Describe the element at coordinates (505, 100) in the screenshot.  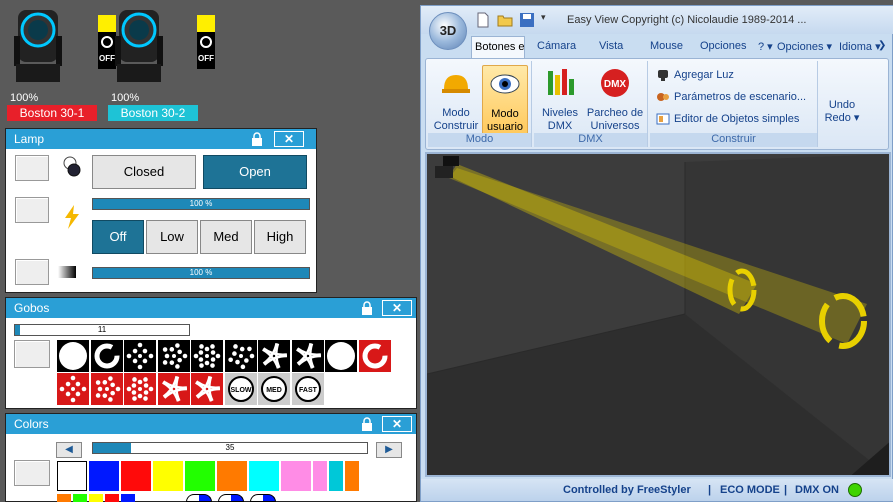
I see `modo-usuario-button: Modo usuario` at that location.